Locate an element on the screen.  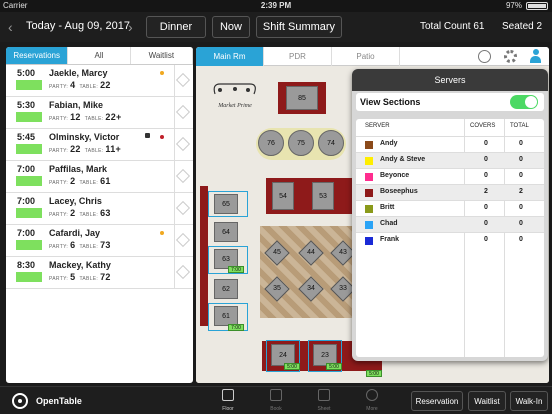
party-status-bar is located at coordinates (29, 181).